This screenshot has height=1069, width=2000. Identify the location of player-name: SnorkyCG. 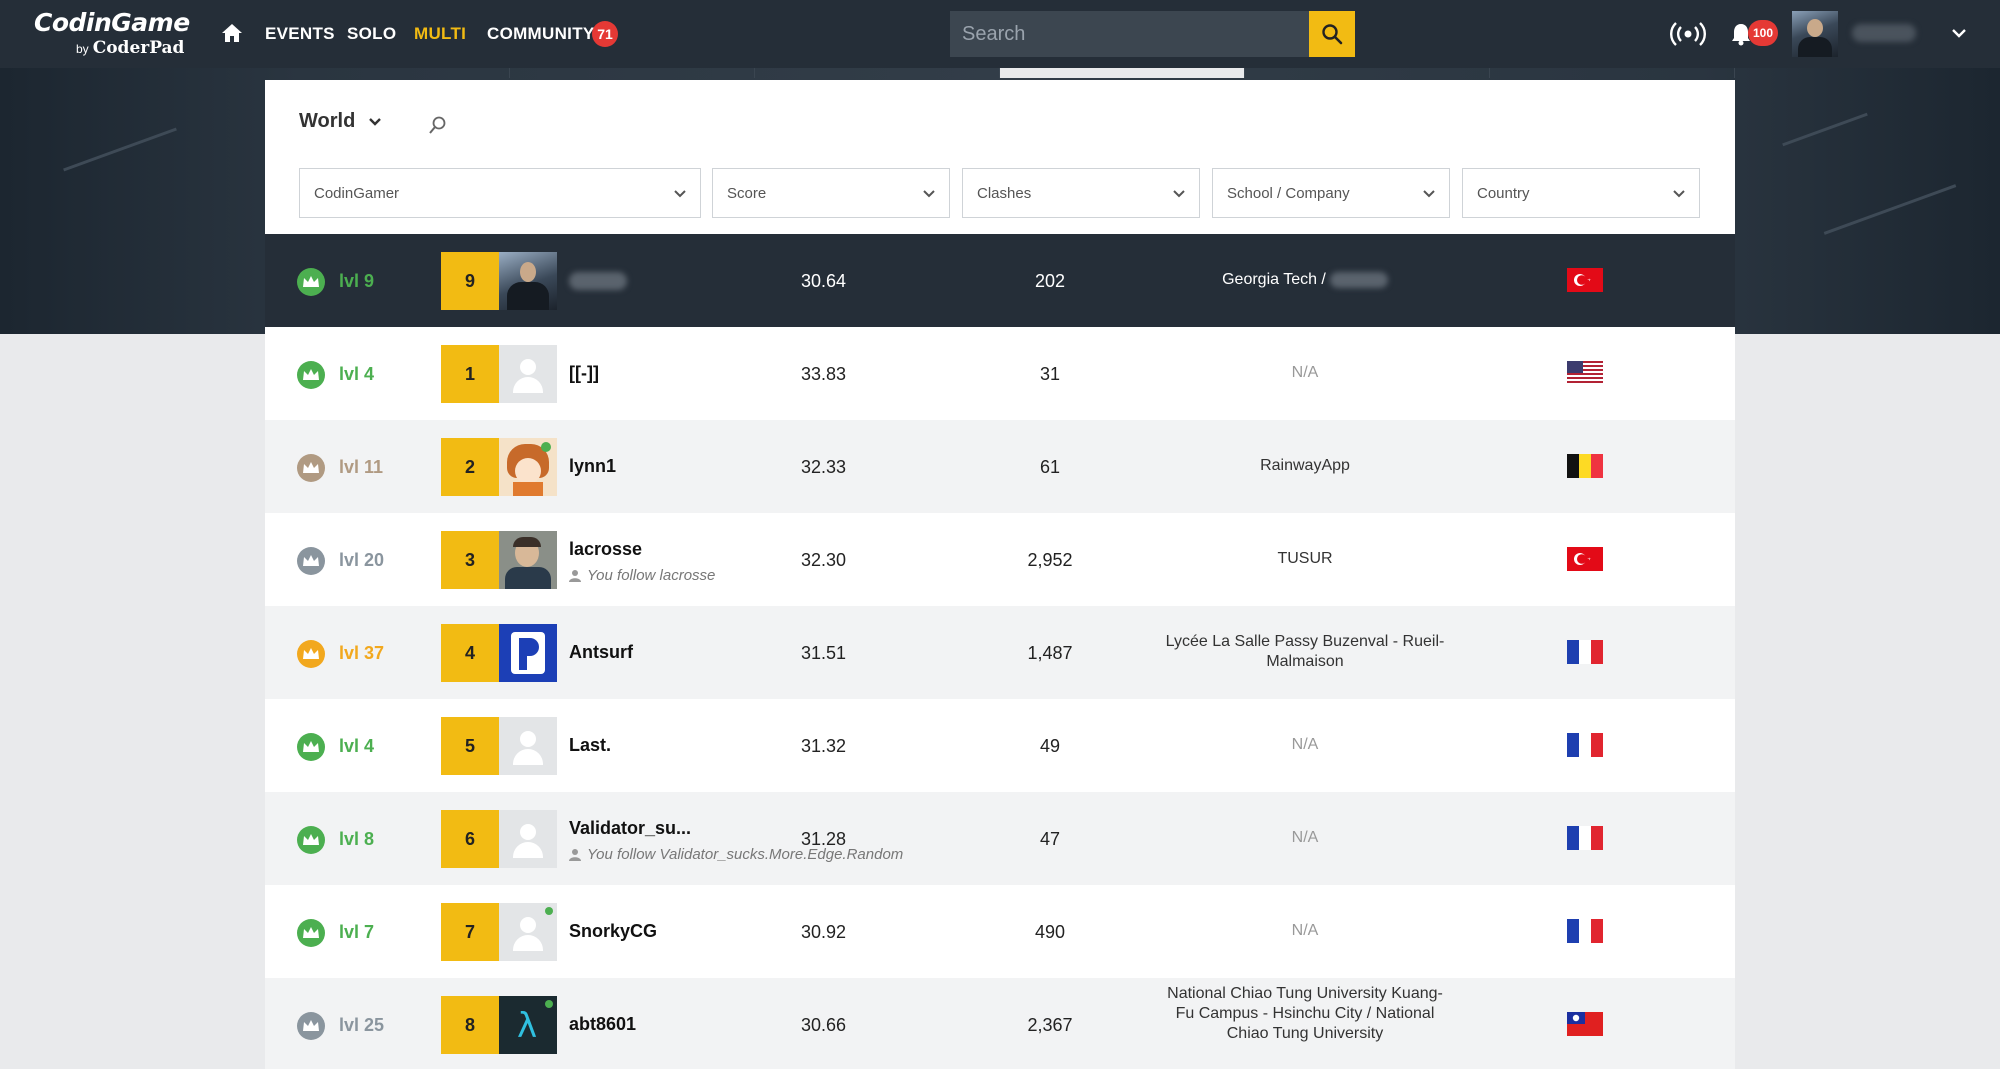
(613, 931).